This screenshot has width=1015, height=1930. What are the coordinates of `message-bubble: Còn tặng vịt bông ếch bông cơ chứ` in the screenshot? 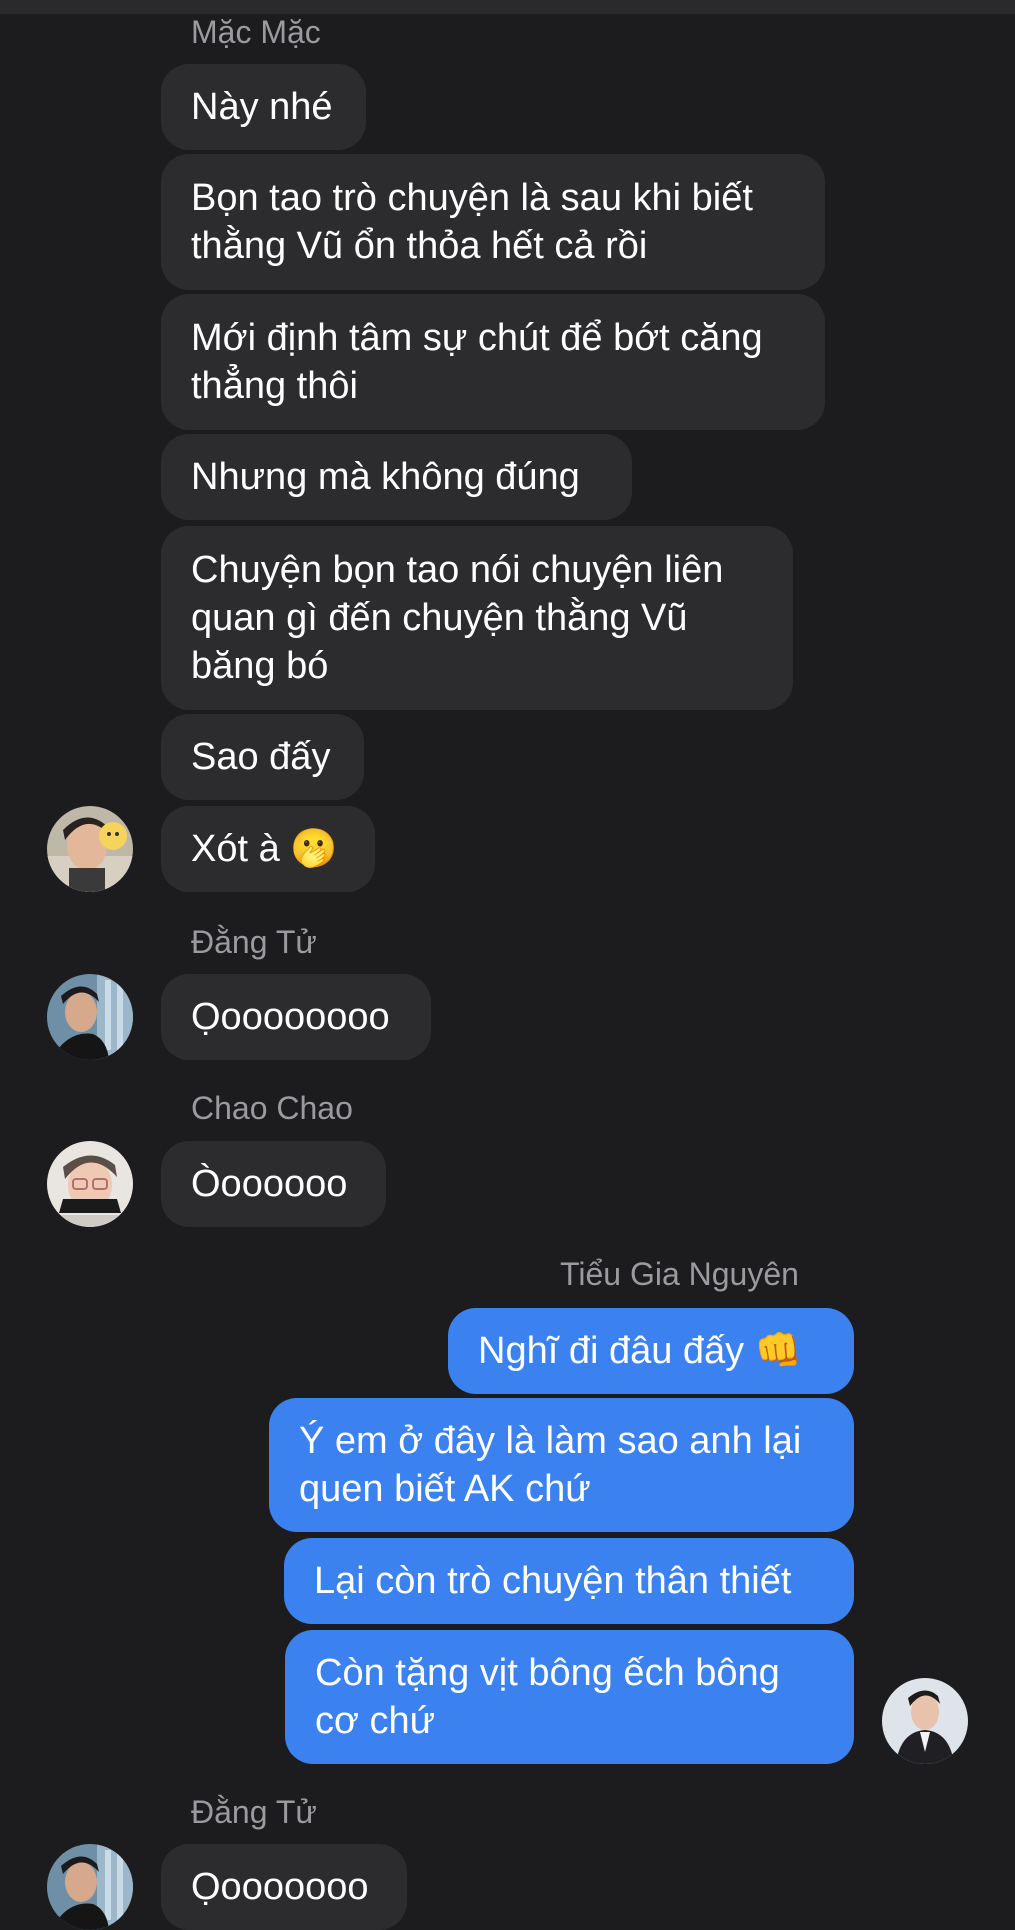 It's located at (569, 1697).